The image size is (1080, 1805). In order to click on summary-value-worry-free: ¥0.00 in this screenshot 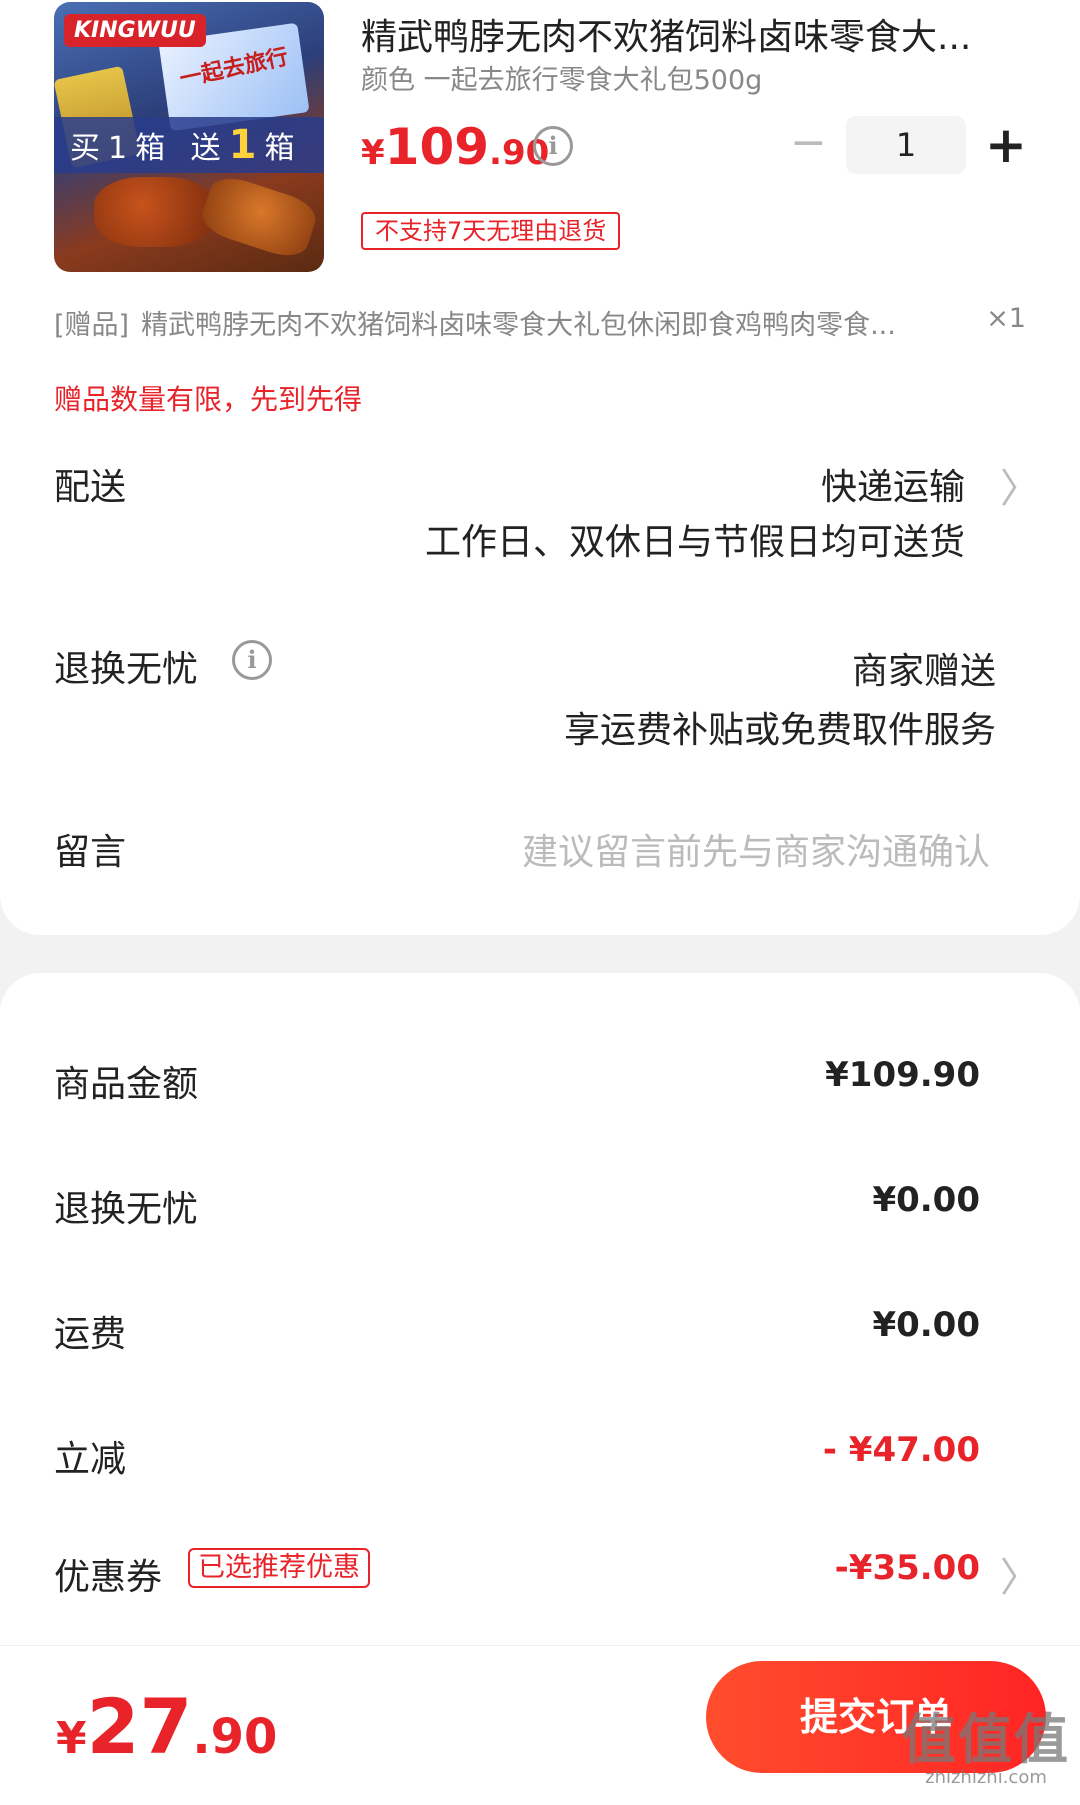, I will do `click(926, 1200)`.